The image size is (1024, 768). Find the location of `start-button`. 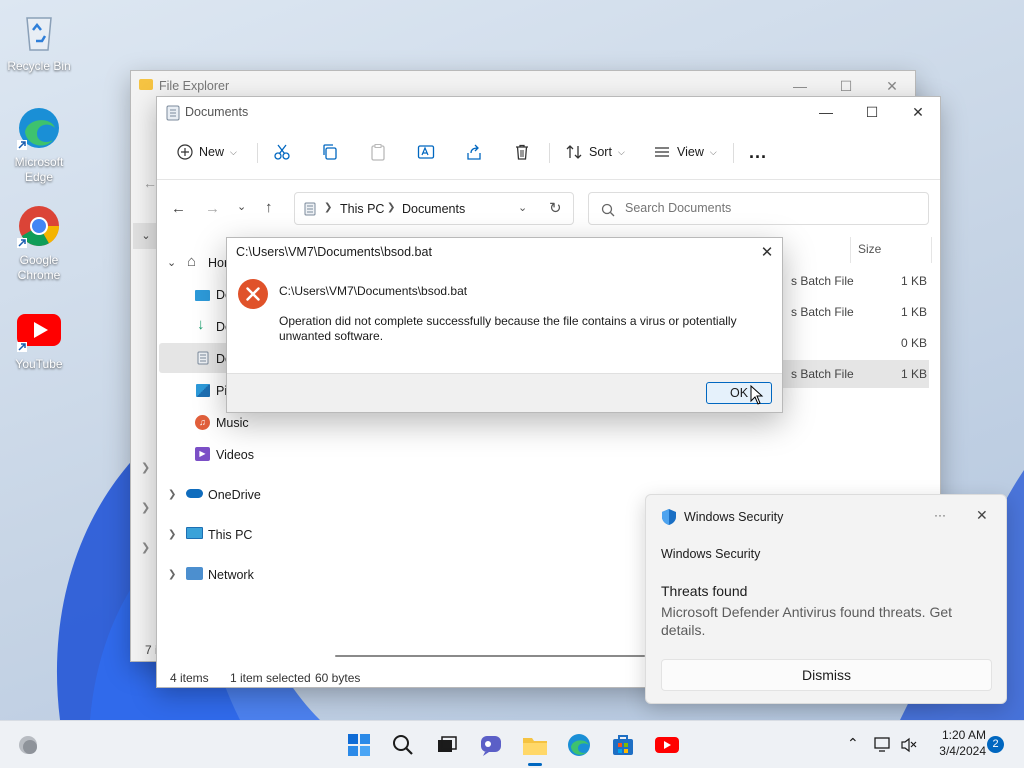

start-button is located at coordinates (359, 744).